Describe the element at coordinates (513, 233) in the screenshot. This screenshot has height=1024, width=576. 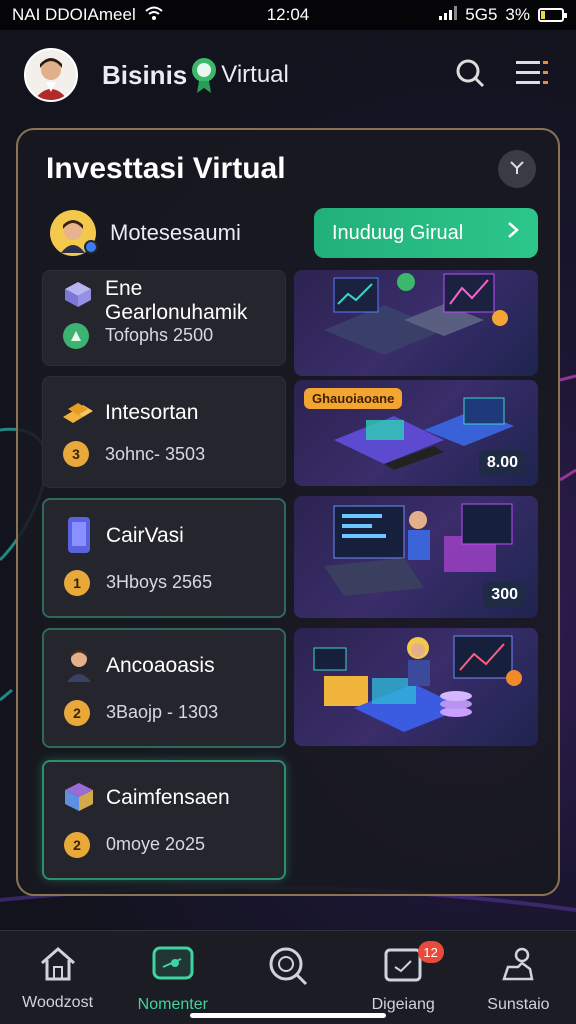
I see `chevron-right-icon` at that location.